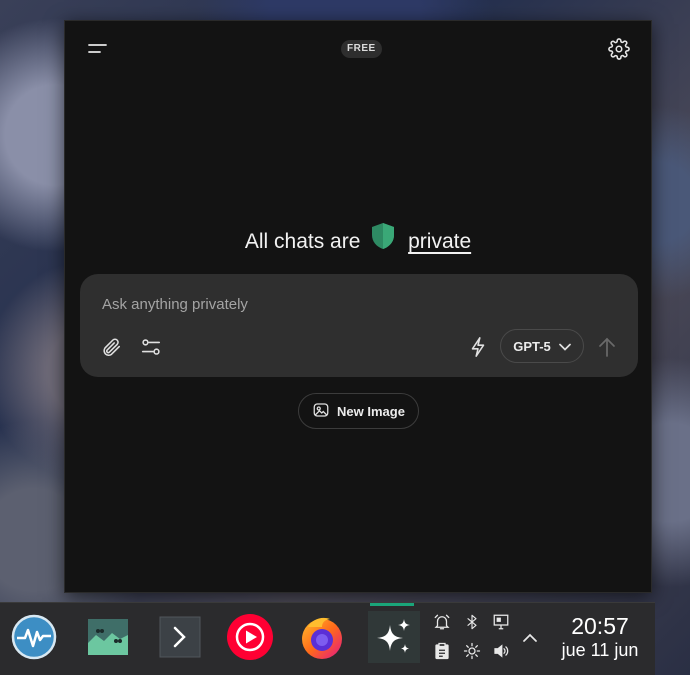 This screenshot has height=675, width=690. Describe the element at coordinates (322, 304) in the screenshot. I see `message-input` at that location.